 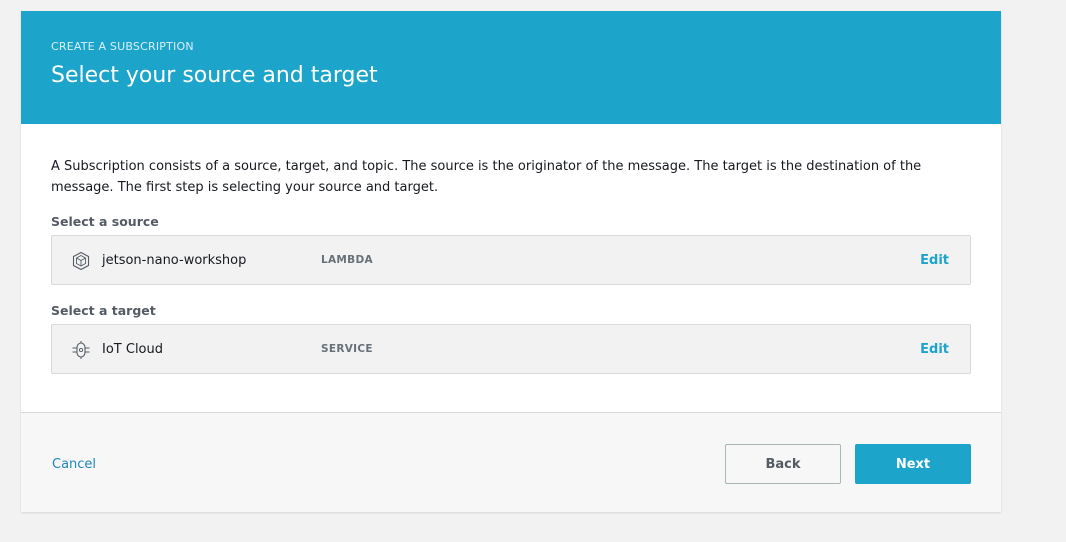 I want to click on target-type-badge: SERVICE, so click(x=347, y=349).